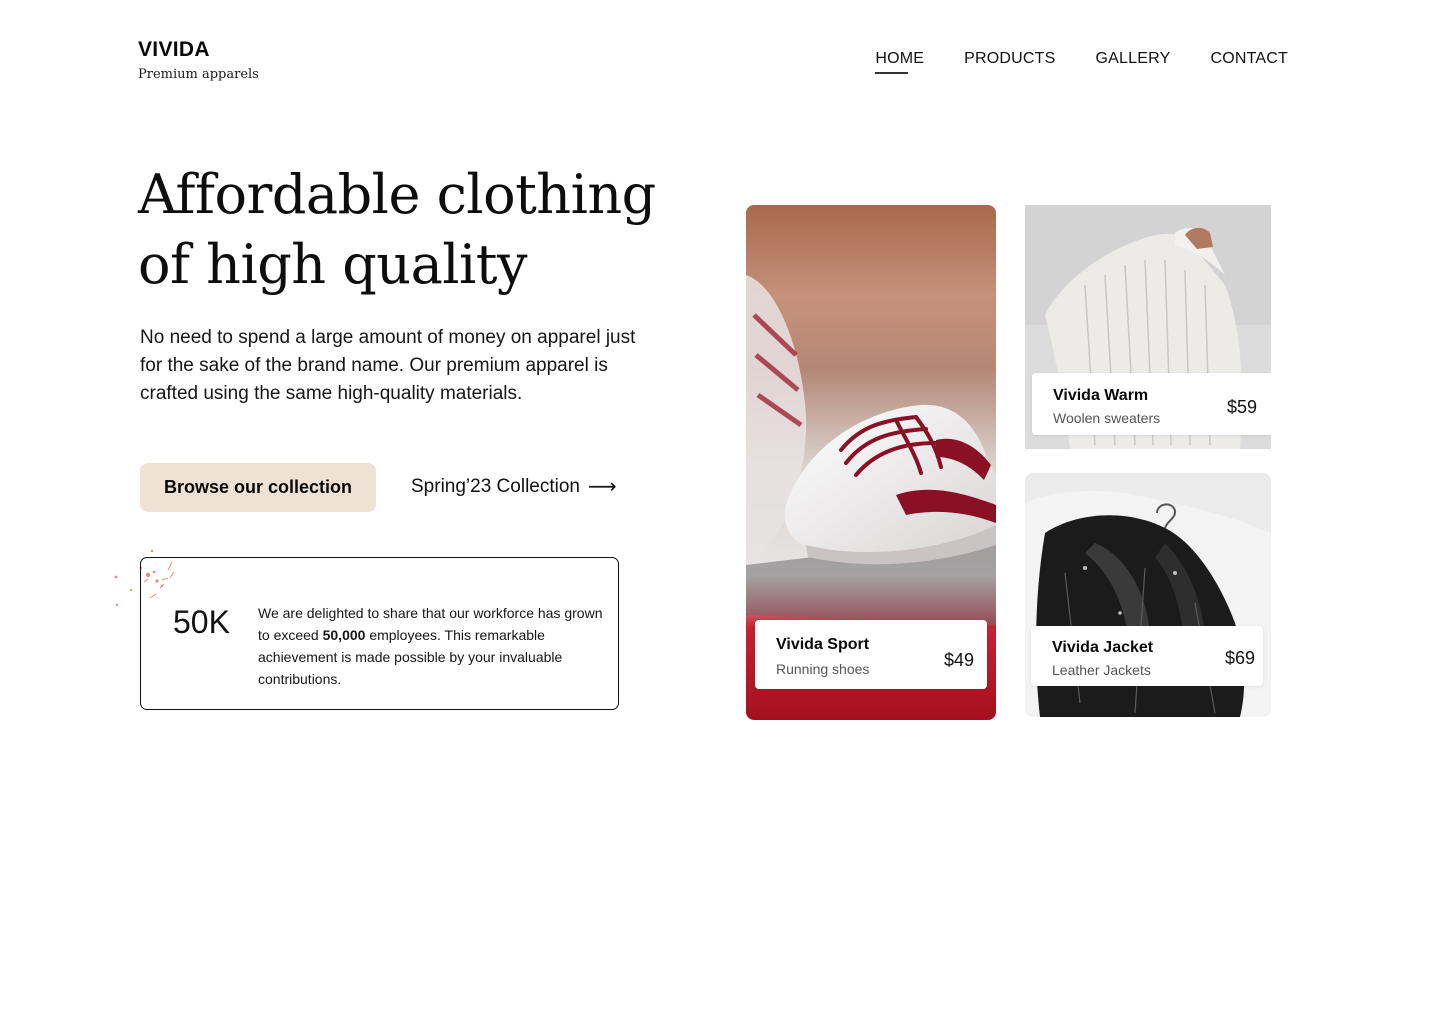  I want to click on hero-title-line2: of high quality, so click(333, 264).